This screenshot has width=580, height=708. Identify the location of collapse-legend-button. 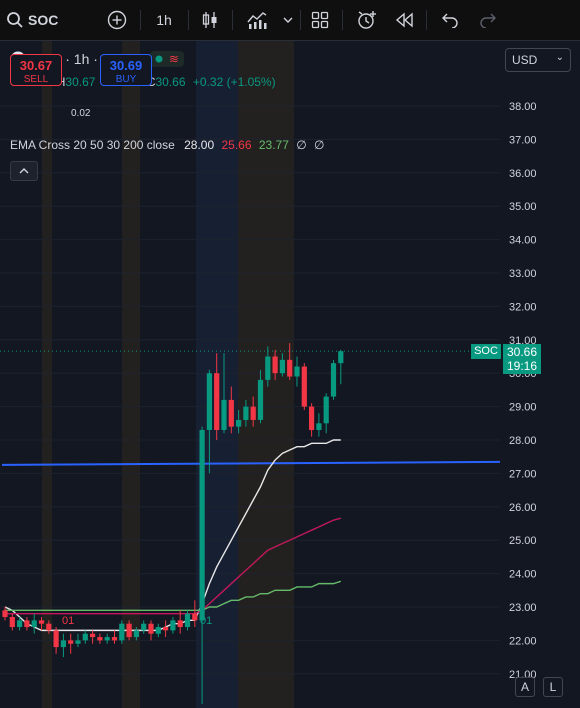
(24, 171).